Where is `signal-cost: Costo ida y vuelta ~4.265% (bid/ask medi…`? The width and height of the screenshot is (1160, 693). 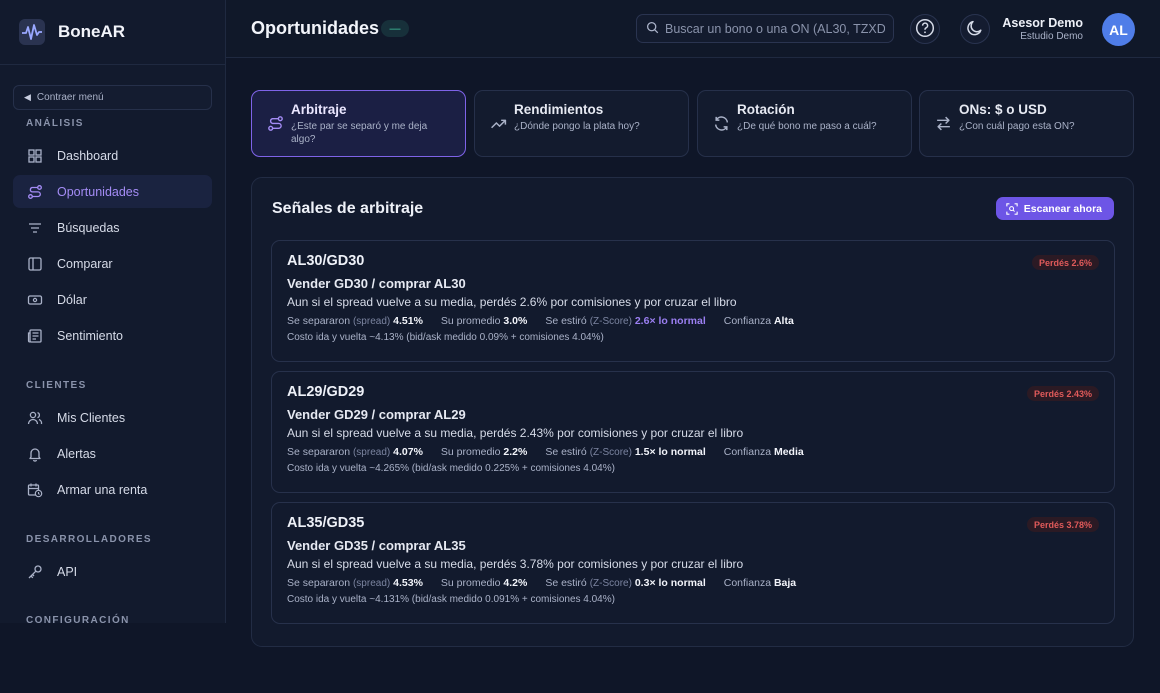
signal-cost: Costo ida y vuelta ~4.265% (bid/ask medi… is located at coordinates (451, 468).